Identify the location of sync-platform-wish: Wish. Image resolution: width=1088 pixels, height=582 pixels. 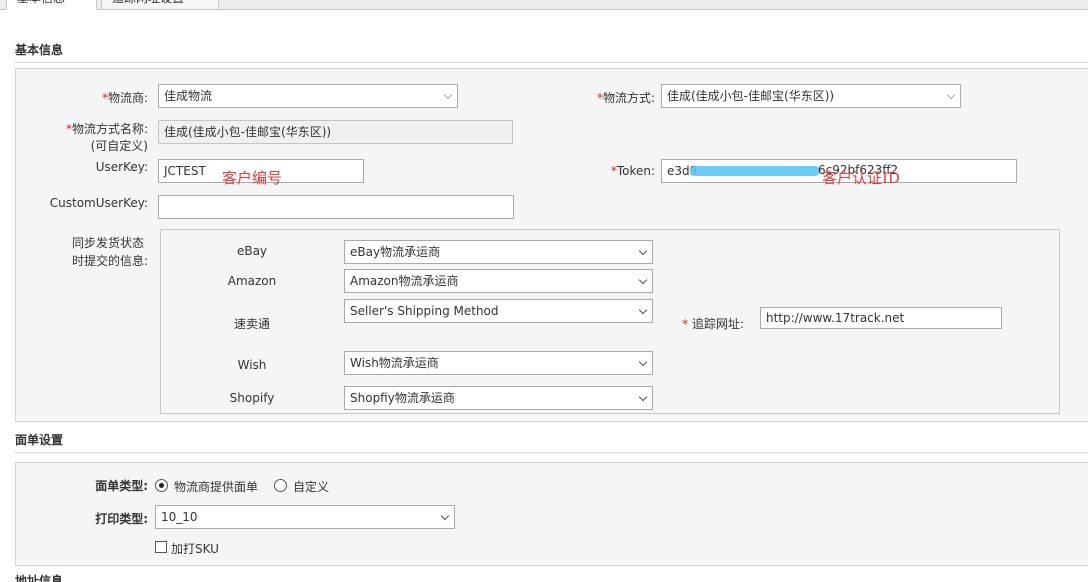
(252, 365).